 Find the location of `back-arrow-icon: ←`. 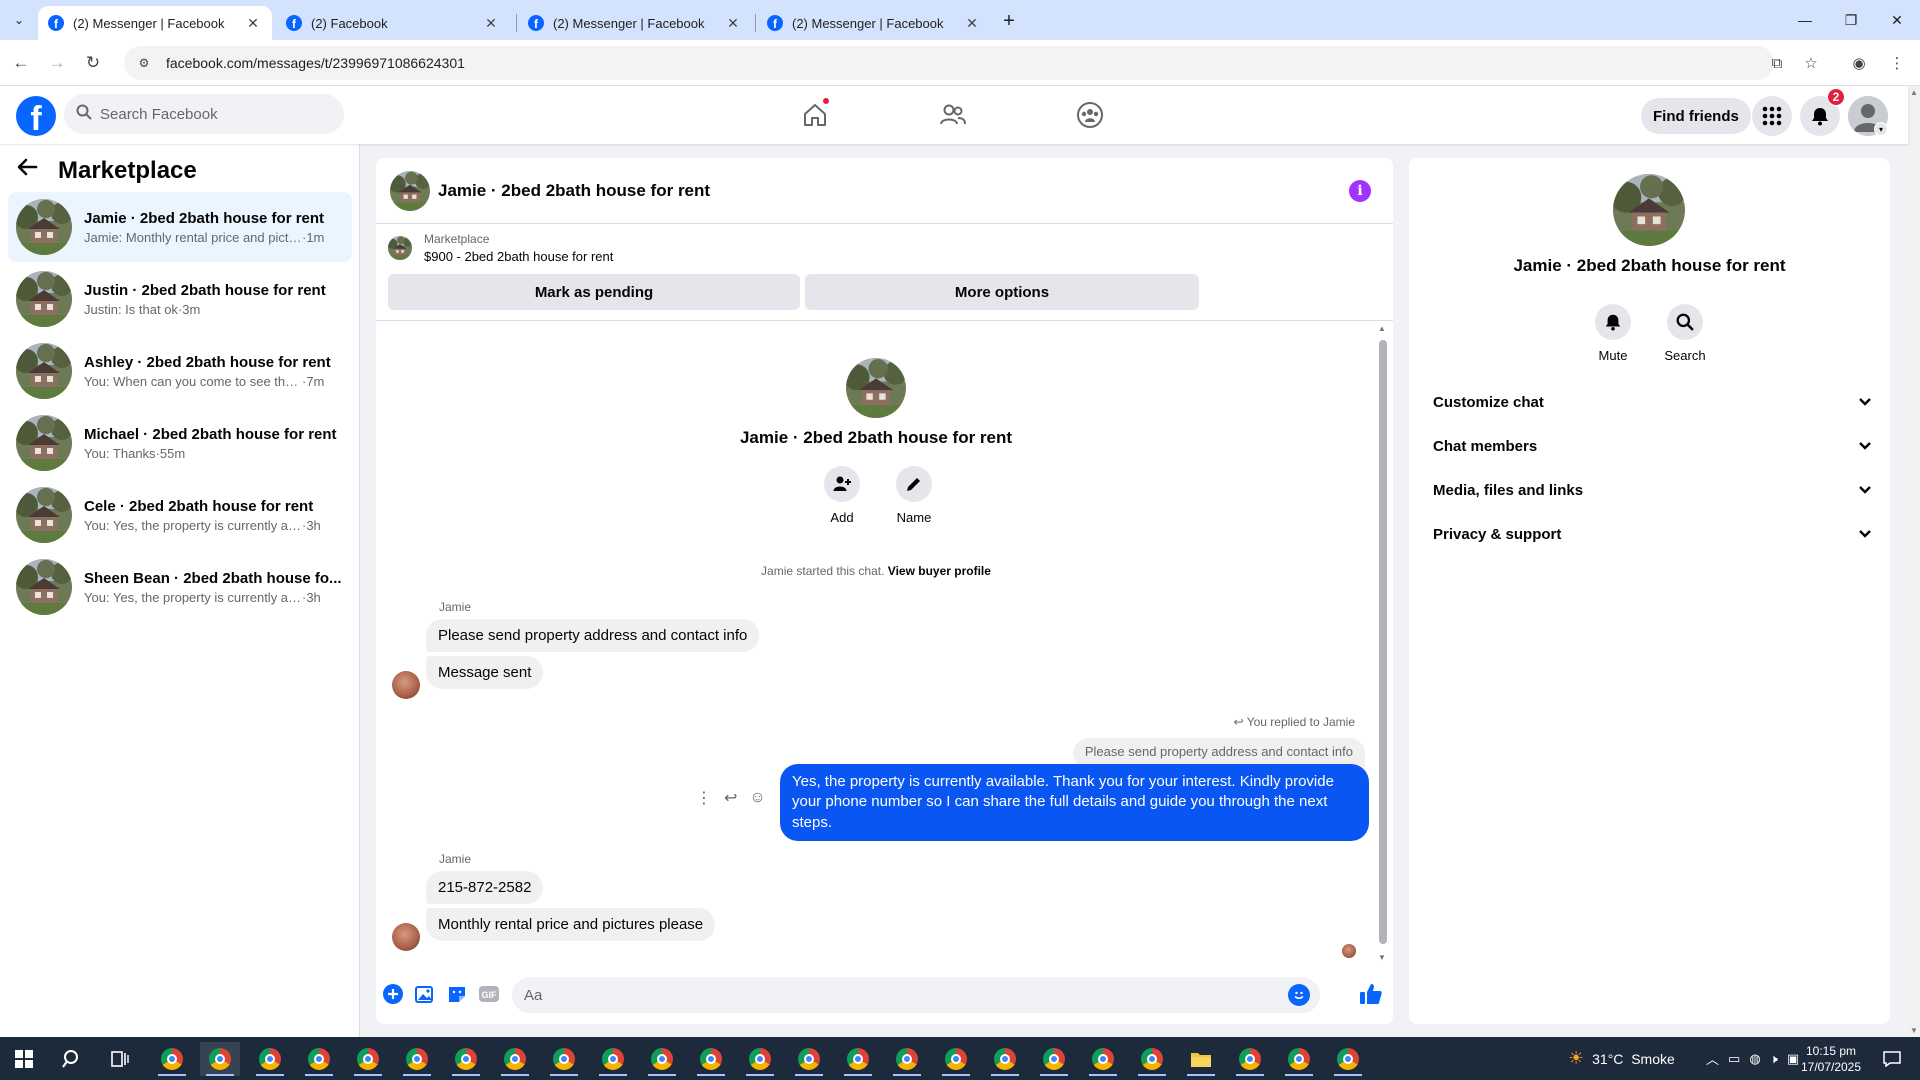

back-arrow-icon: ← is located at coordinates (21, 63).